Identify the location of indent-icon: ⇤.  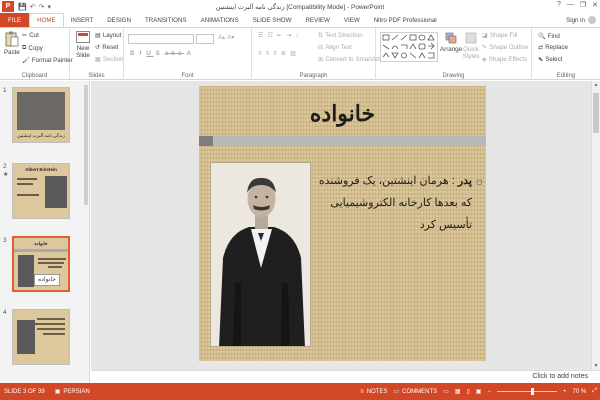
(280, 35).